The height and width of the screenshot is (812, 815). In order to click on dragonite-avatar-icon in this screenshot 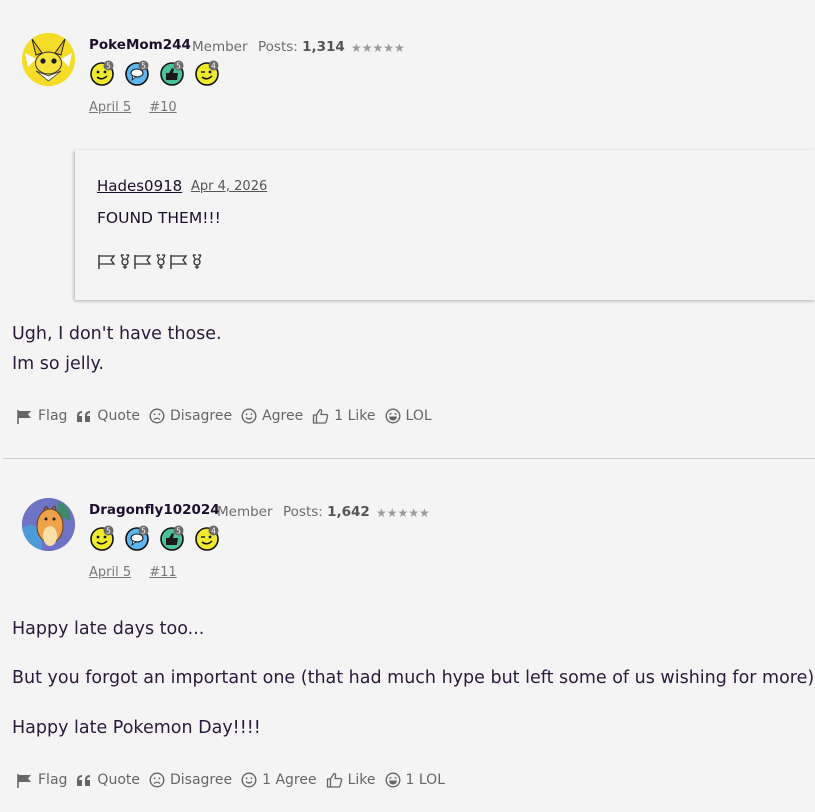, I will do `click(48, 524)`.